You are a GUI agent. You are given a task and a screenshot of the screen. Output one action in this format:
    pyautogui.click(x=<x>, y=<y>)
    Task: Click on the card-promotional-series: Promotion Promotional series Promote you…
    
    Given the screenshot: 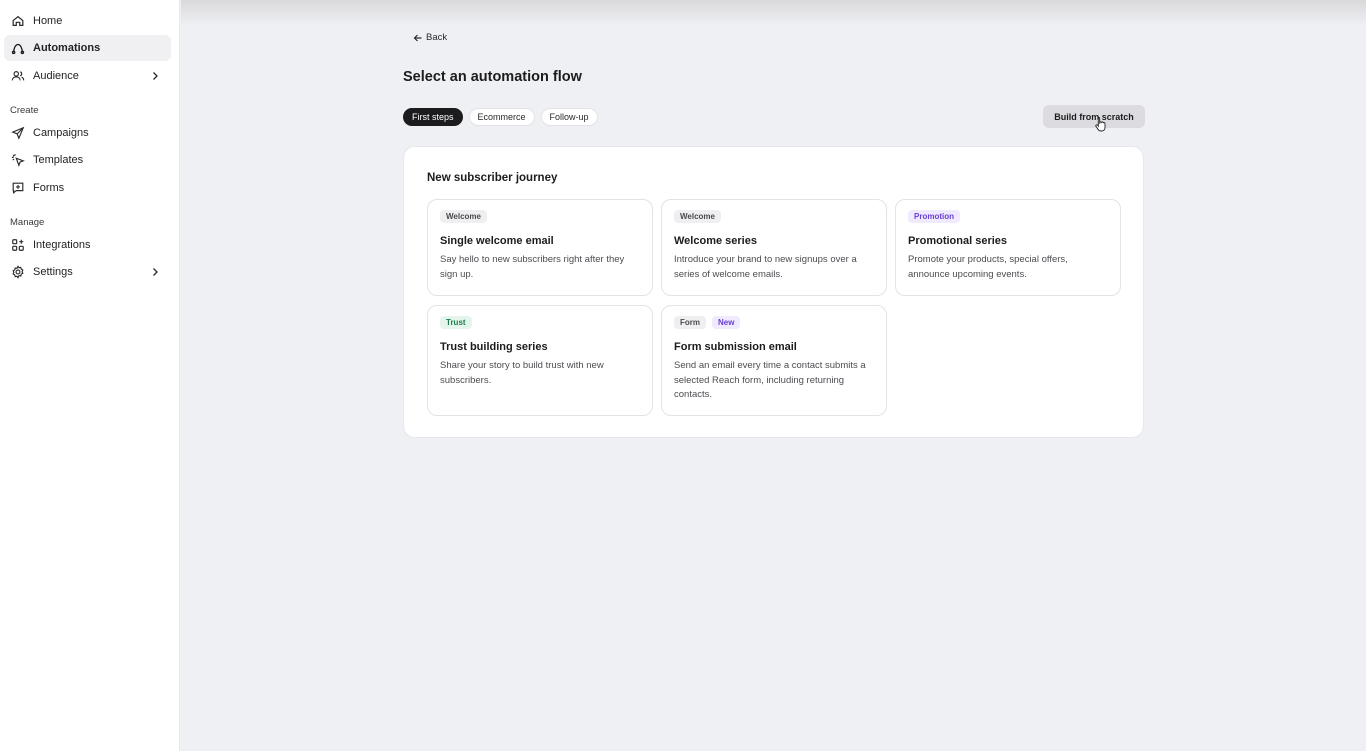 What is the action you would take?
    pyautogui.click(x=1008, y=247)
    